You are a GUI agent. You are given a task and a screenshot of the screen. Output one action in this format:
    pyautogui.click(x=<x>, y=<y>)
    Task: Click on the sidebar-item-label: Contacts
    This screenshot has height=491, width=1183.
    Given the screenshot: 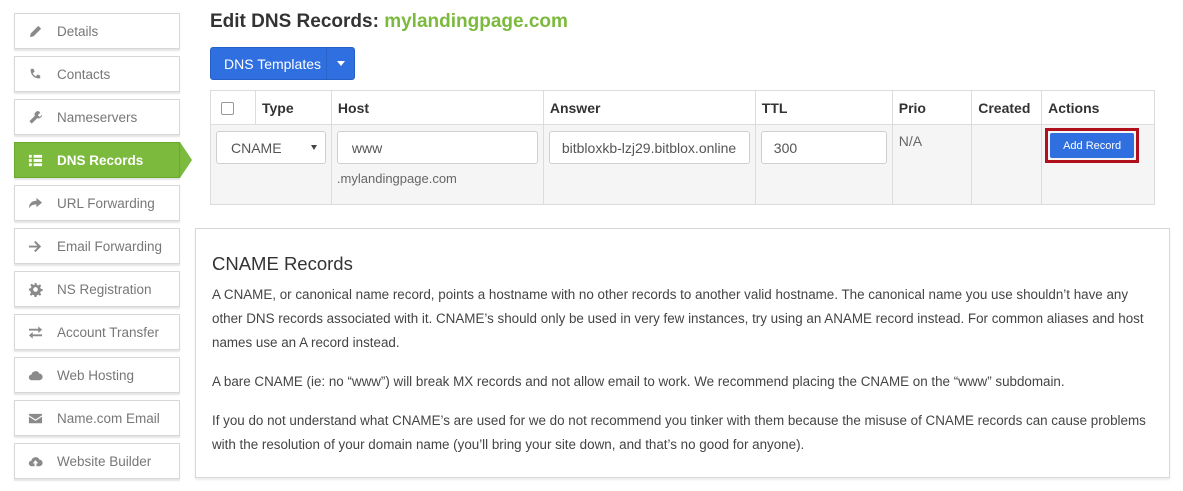 What is the action you would take?
    pyautogui.click(x=84, y=74)
    